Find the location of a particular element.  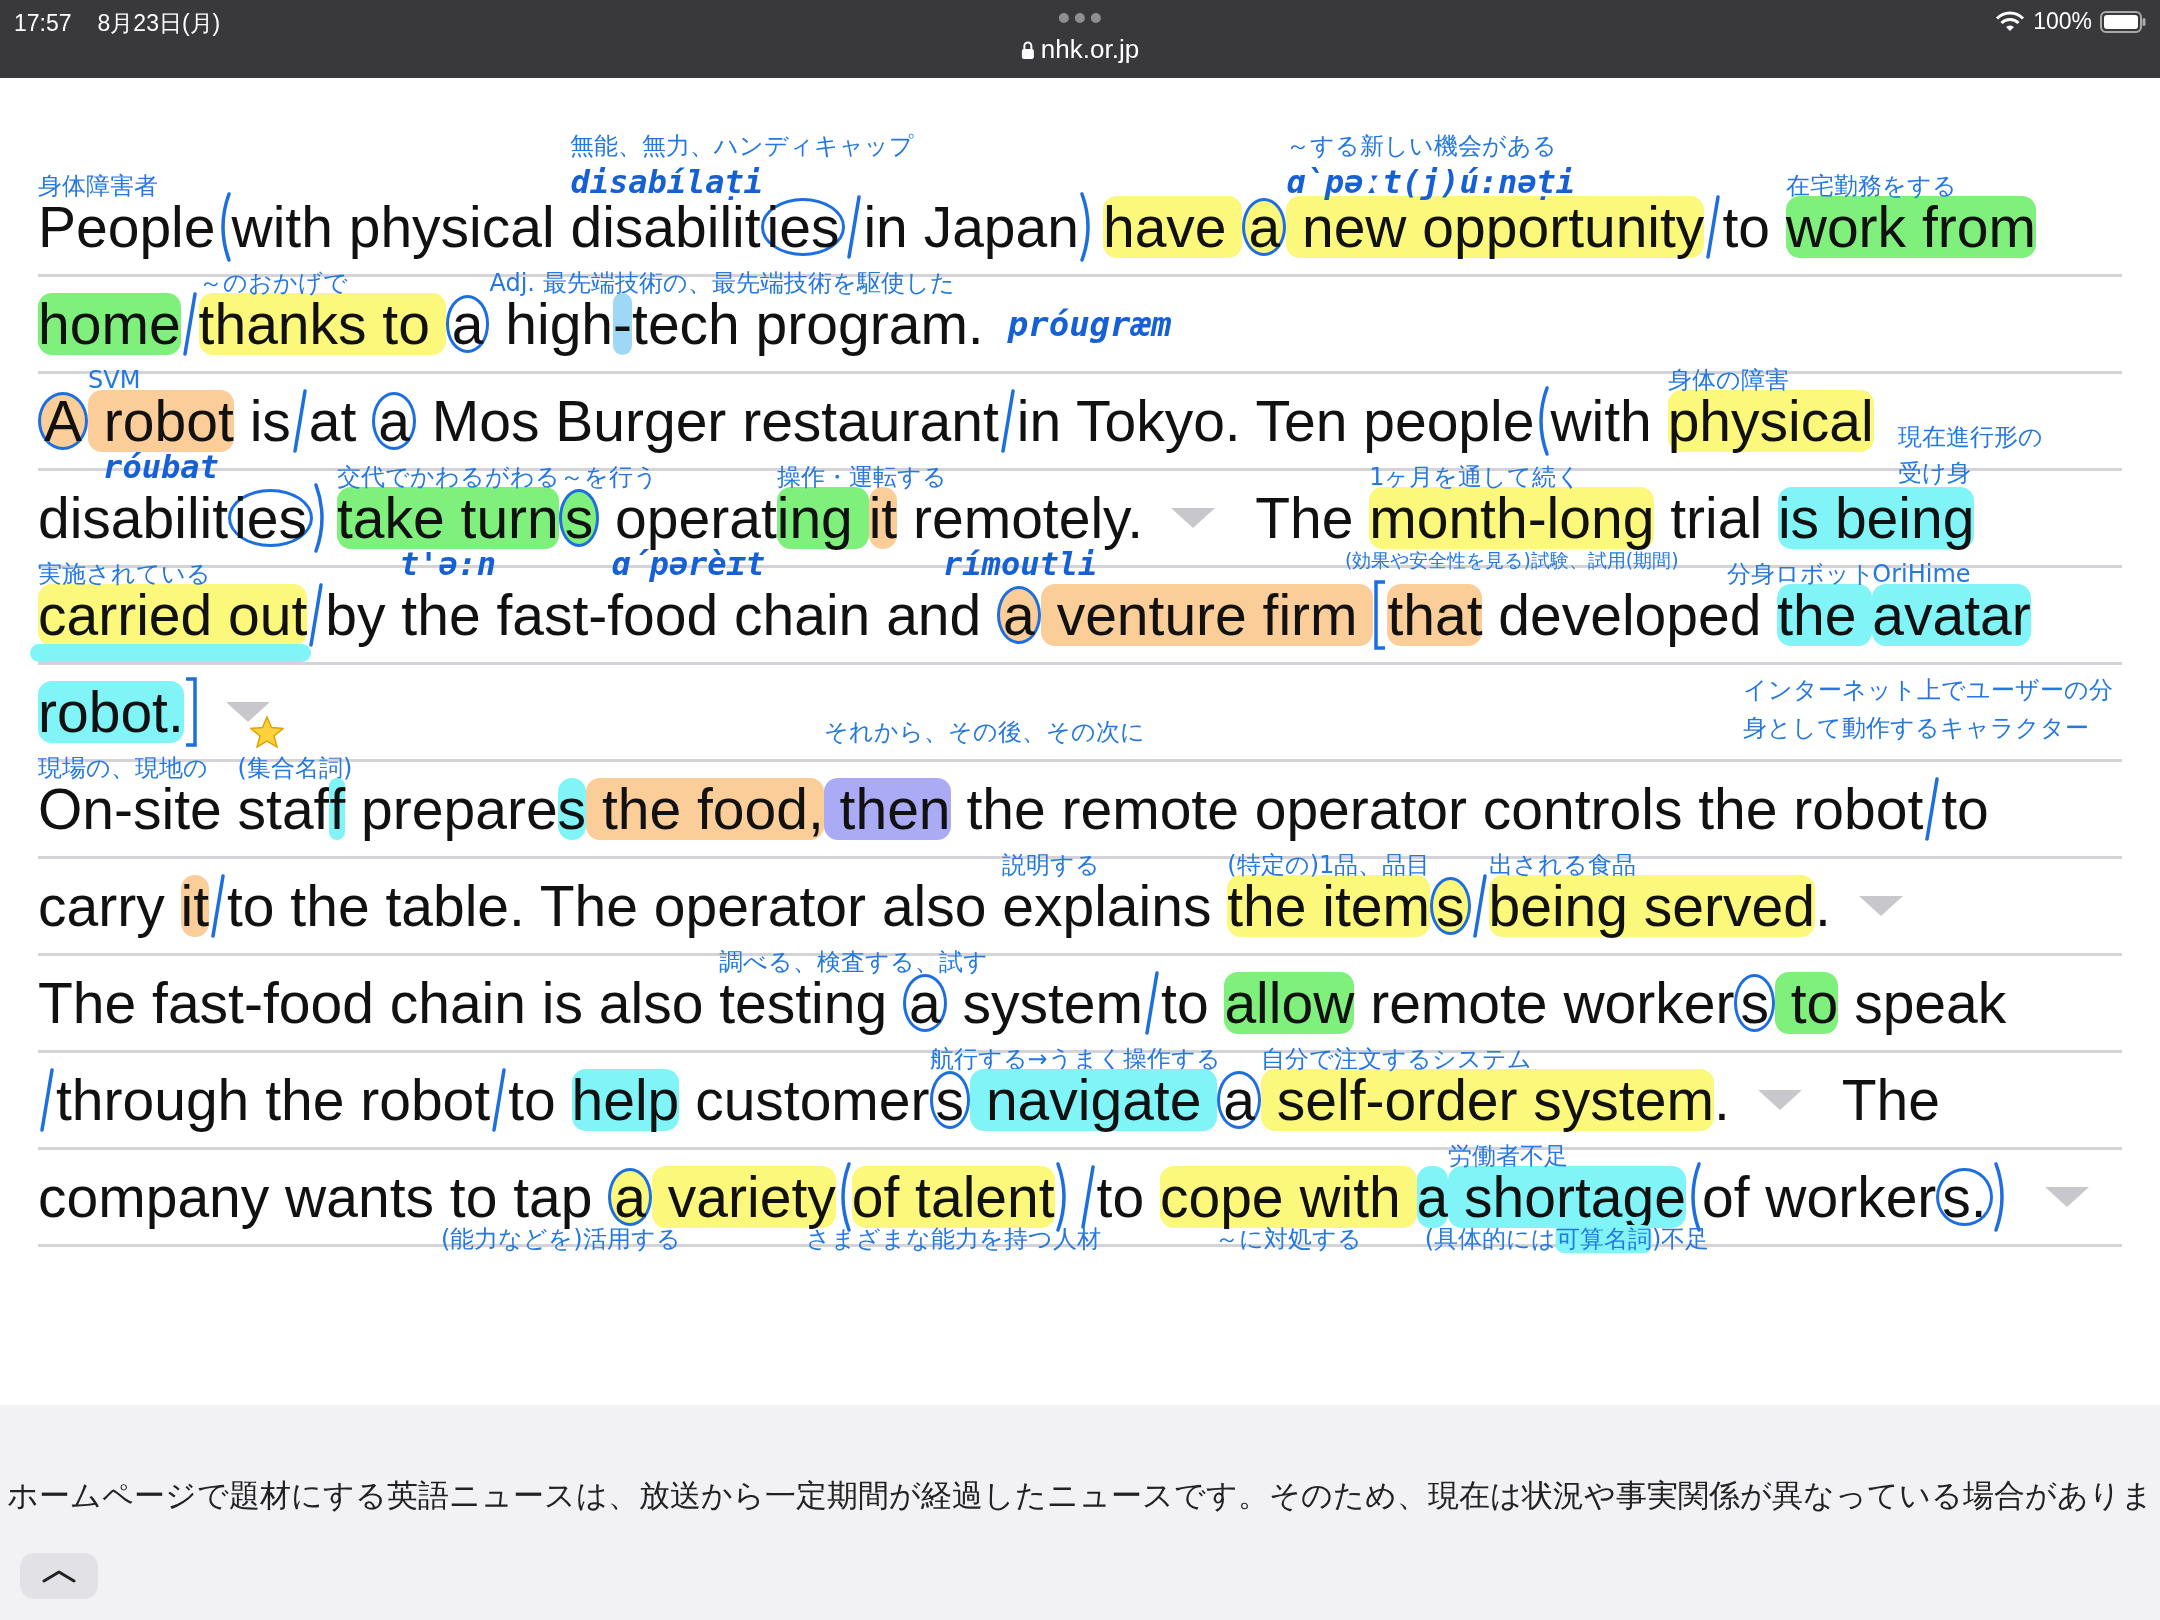

pronunciation-note: róubat is located at coordinates (161, 467).